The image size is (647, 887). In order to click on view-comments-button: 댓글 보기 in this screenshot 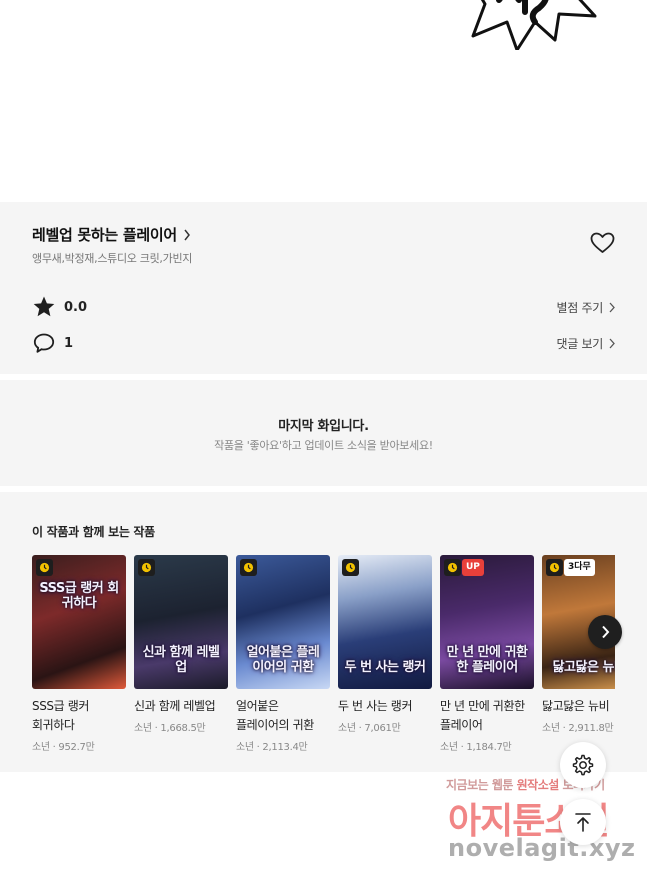, I will do `click(586, 343)`.